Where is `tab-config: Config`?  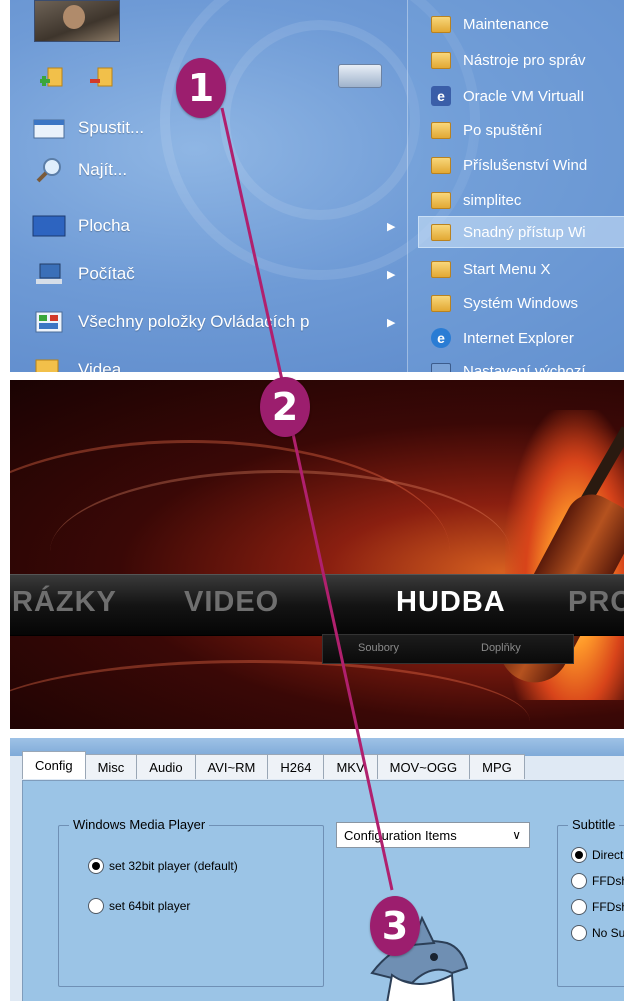 tab-config: Config is located at coordinates (54, 765).